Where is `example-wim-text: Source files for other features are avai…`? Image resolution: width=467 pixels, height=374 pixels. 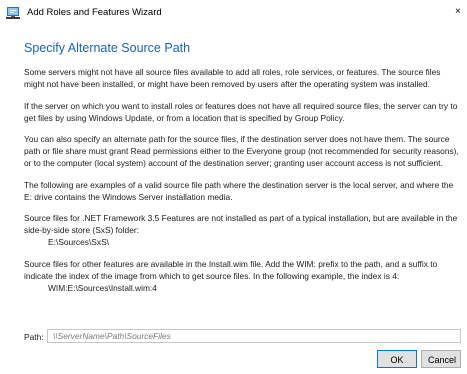
example-wim-text: Source files for other features are avai… is located at coordinates (231, 269).